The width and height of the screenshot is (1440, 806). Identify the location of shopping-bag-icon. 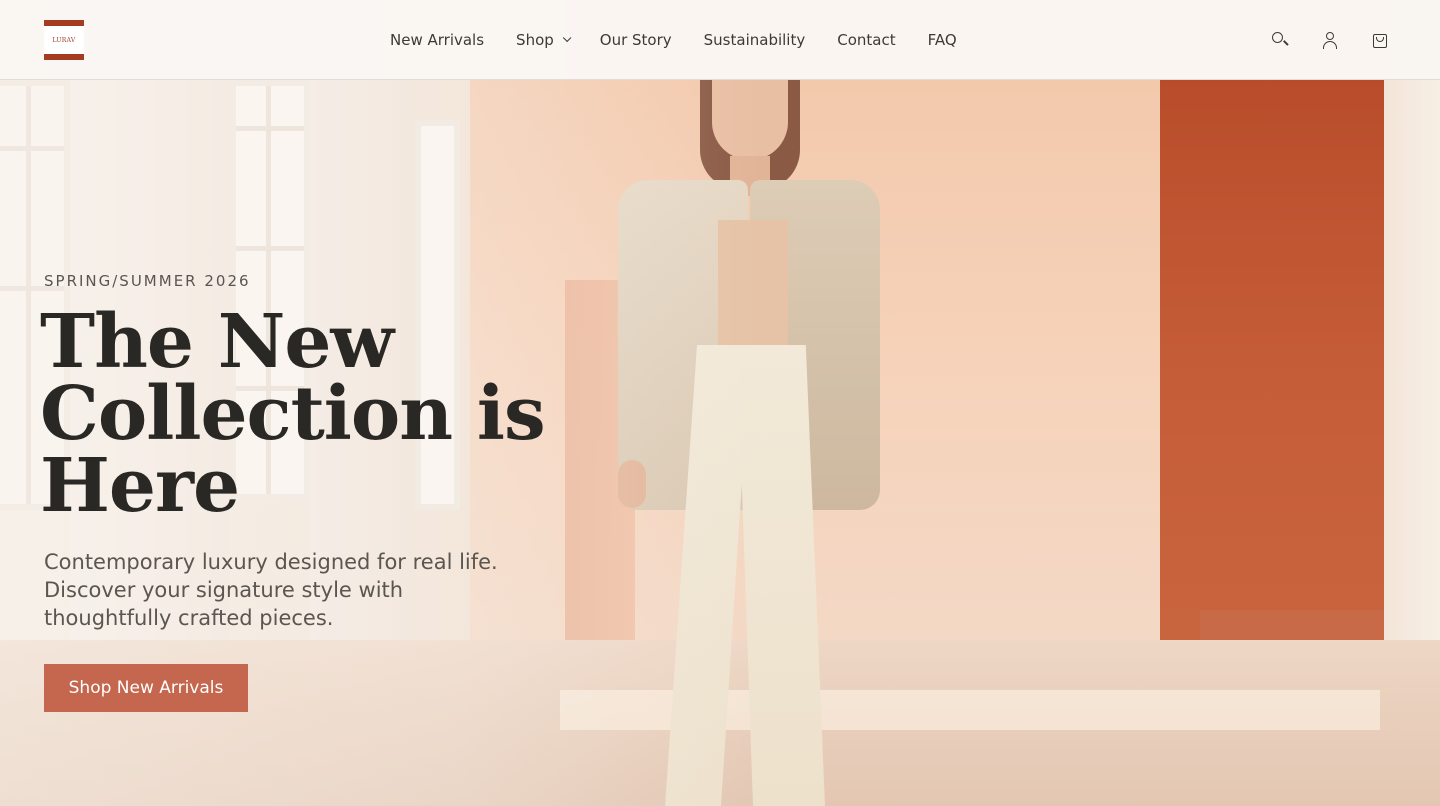
(1380, 40).